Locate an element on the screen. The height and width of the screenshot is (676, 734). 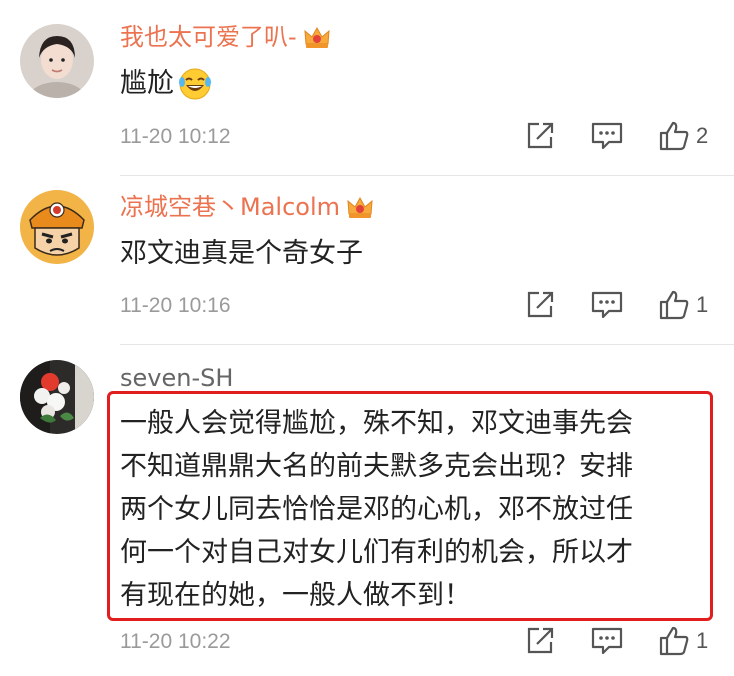
like-button: 2 is located at coordinates (683, 136).